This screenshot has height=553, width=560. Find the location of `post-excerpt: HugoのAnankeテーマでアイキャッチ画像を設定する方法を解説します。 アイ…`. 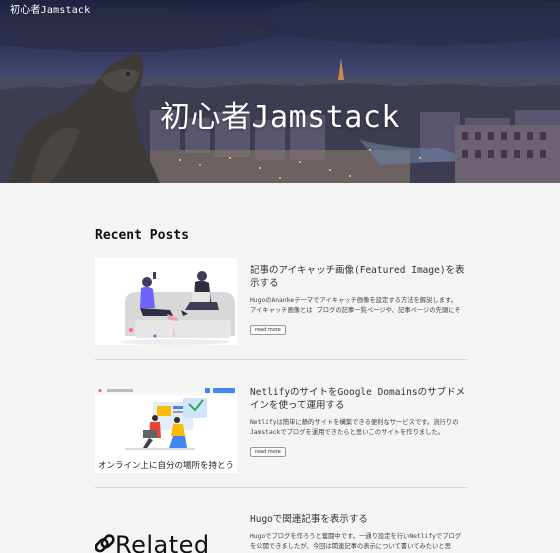

post-excerpt: HugoのAnankeテーマでアイキャッチ画像を設定する方法を解説します。 アイ… is located at coordinates (355, 305).